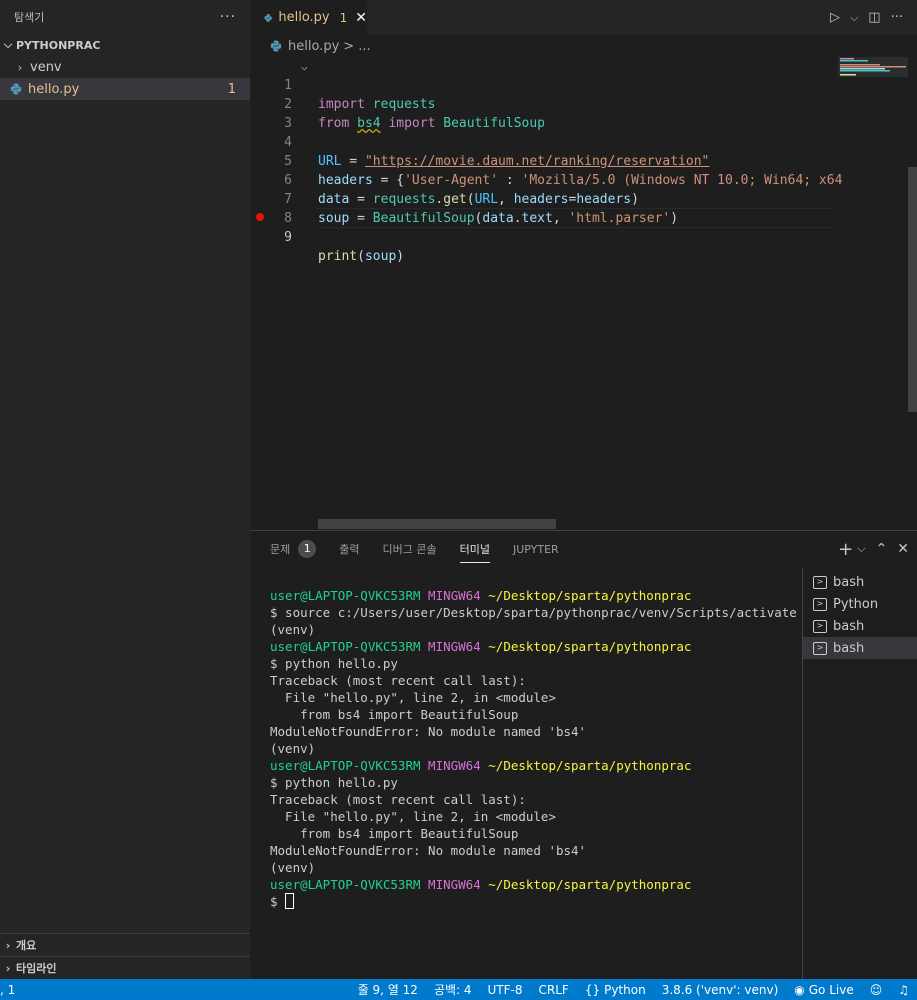  I want to click on explorer-title: 탐색기, so click(29, 17).